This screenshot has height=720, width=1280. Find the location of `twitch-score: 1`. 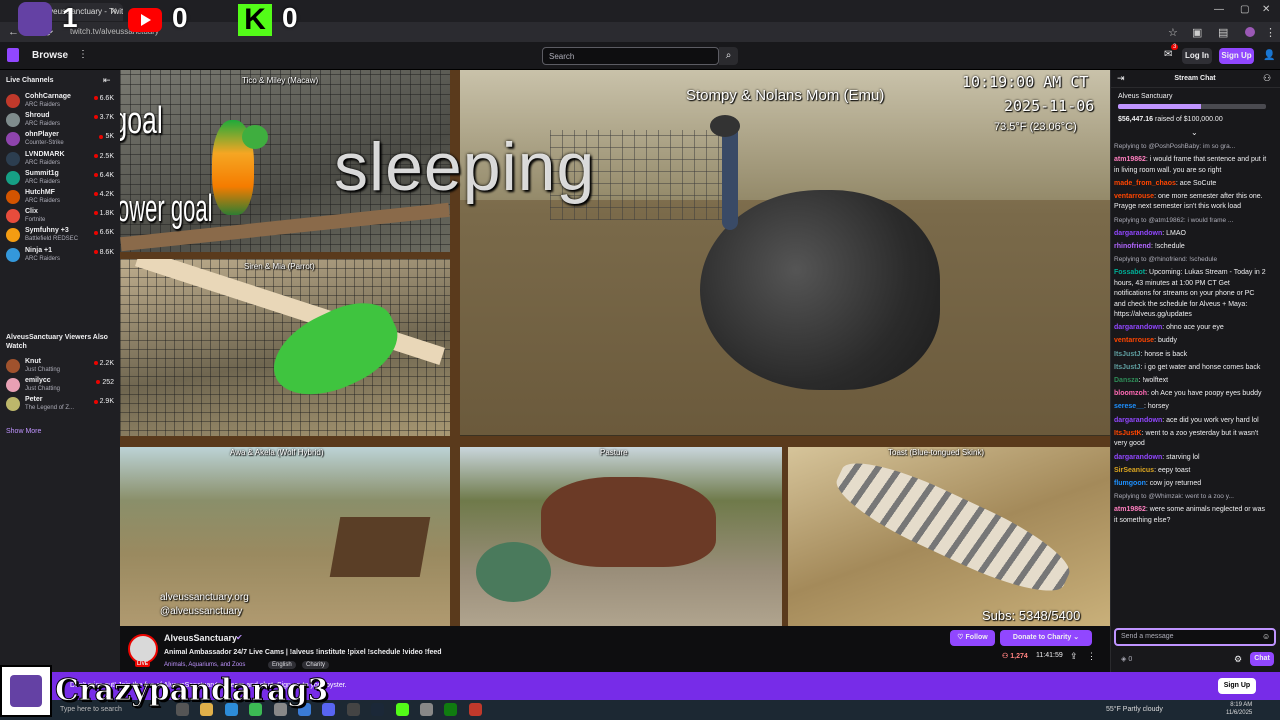

twitch-score: 1 is located at coordinates (70, 17).